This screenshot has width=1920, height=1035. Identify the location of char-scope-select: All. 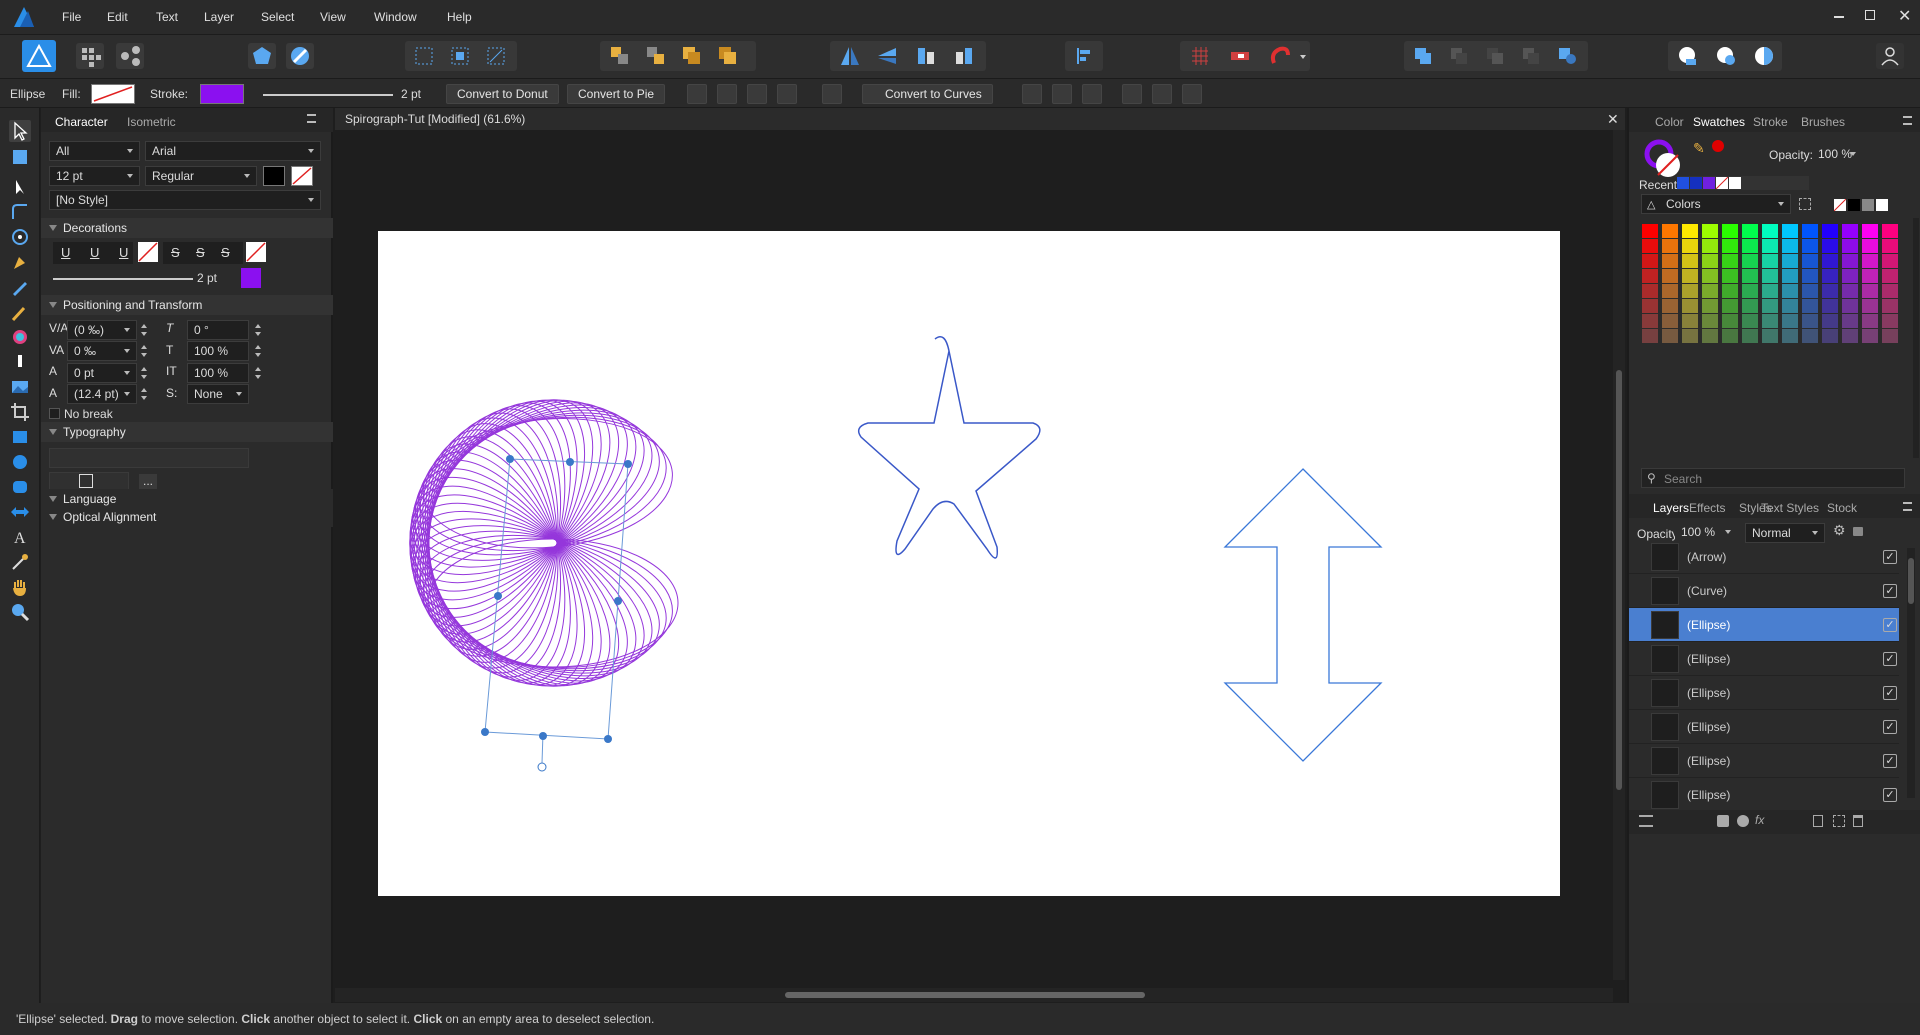
(94, 151).